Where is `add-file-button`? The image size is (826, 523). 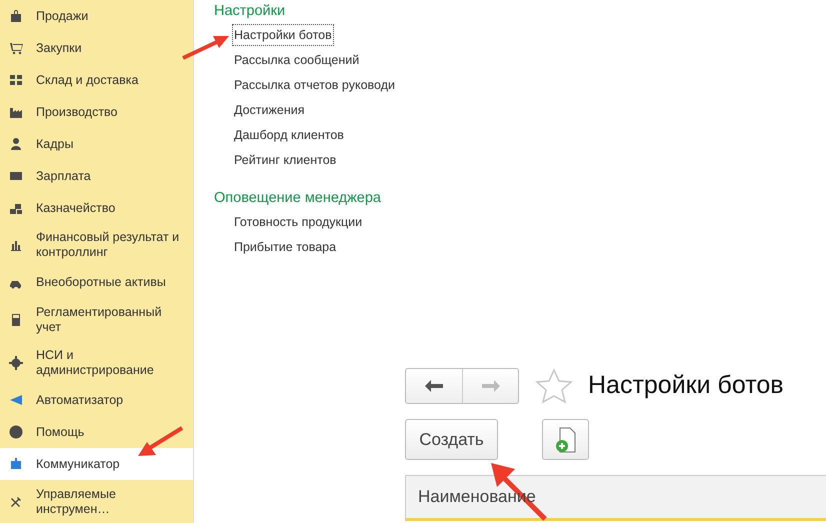
add-file-button is located at coordinates (565, 439).